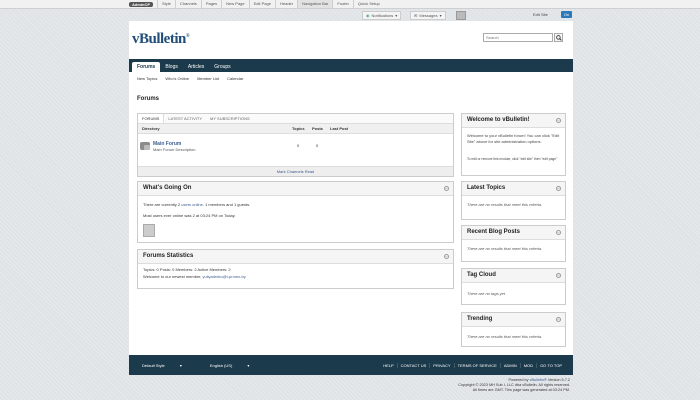  What do you see at coordinates (486, 293) in the screenshot?
I see `empty-message: There are no tags yet` at bounding box center [486, 293].